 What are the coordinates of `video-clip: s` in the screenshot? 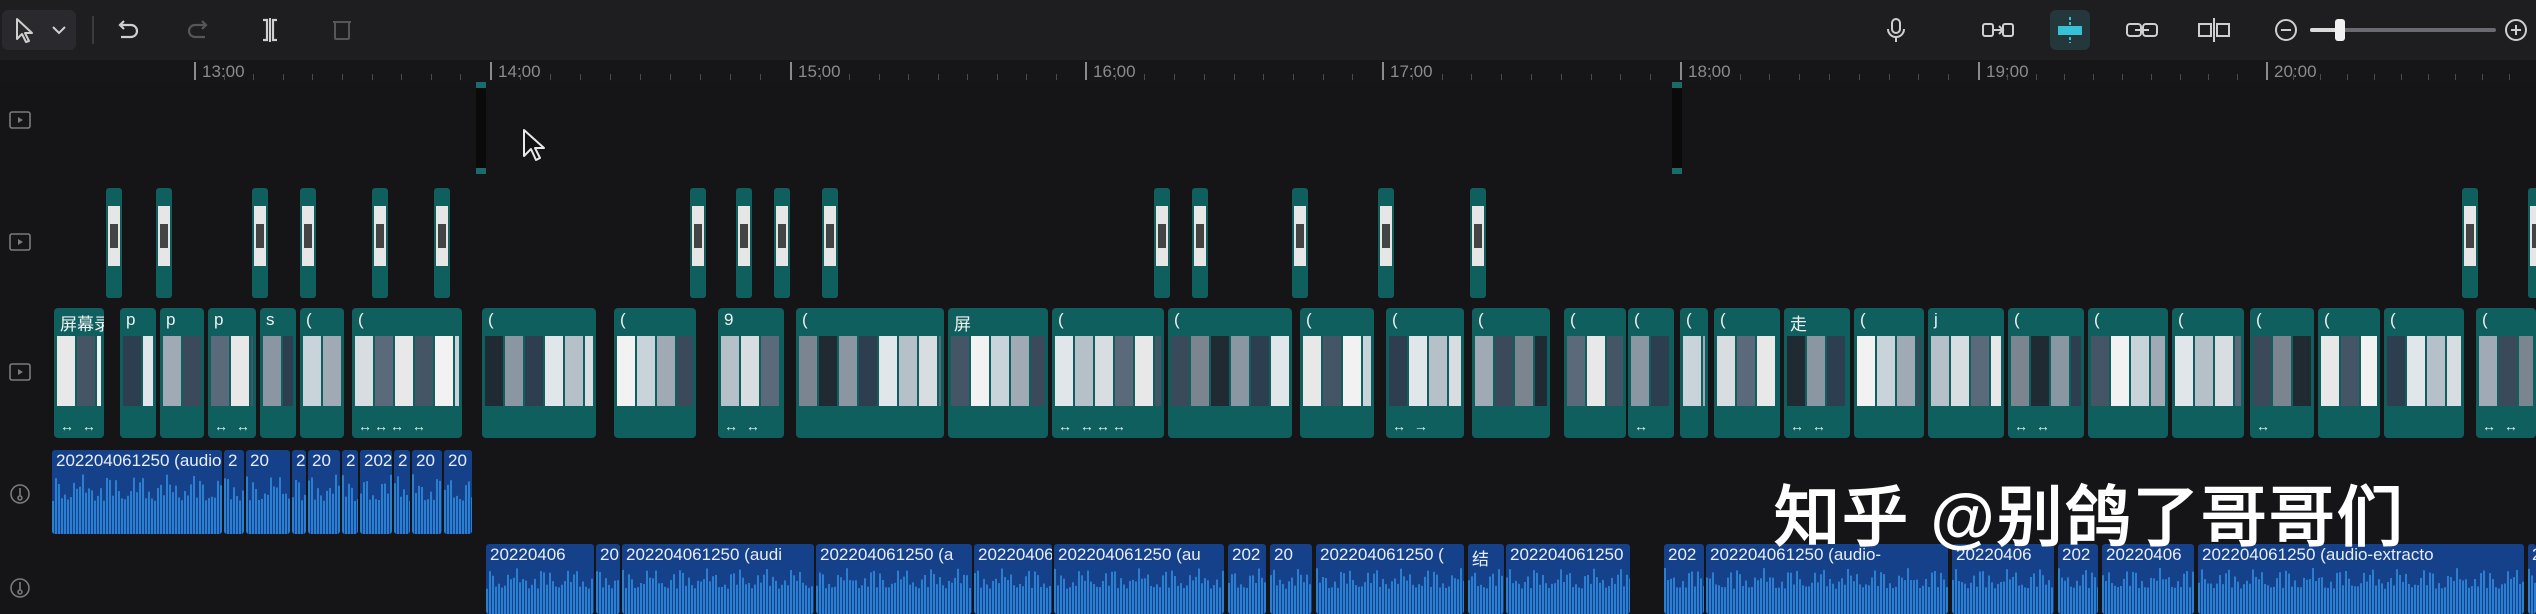 It's located at (278, 373).